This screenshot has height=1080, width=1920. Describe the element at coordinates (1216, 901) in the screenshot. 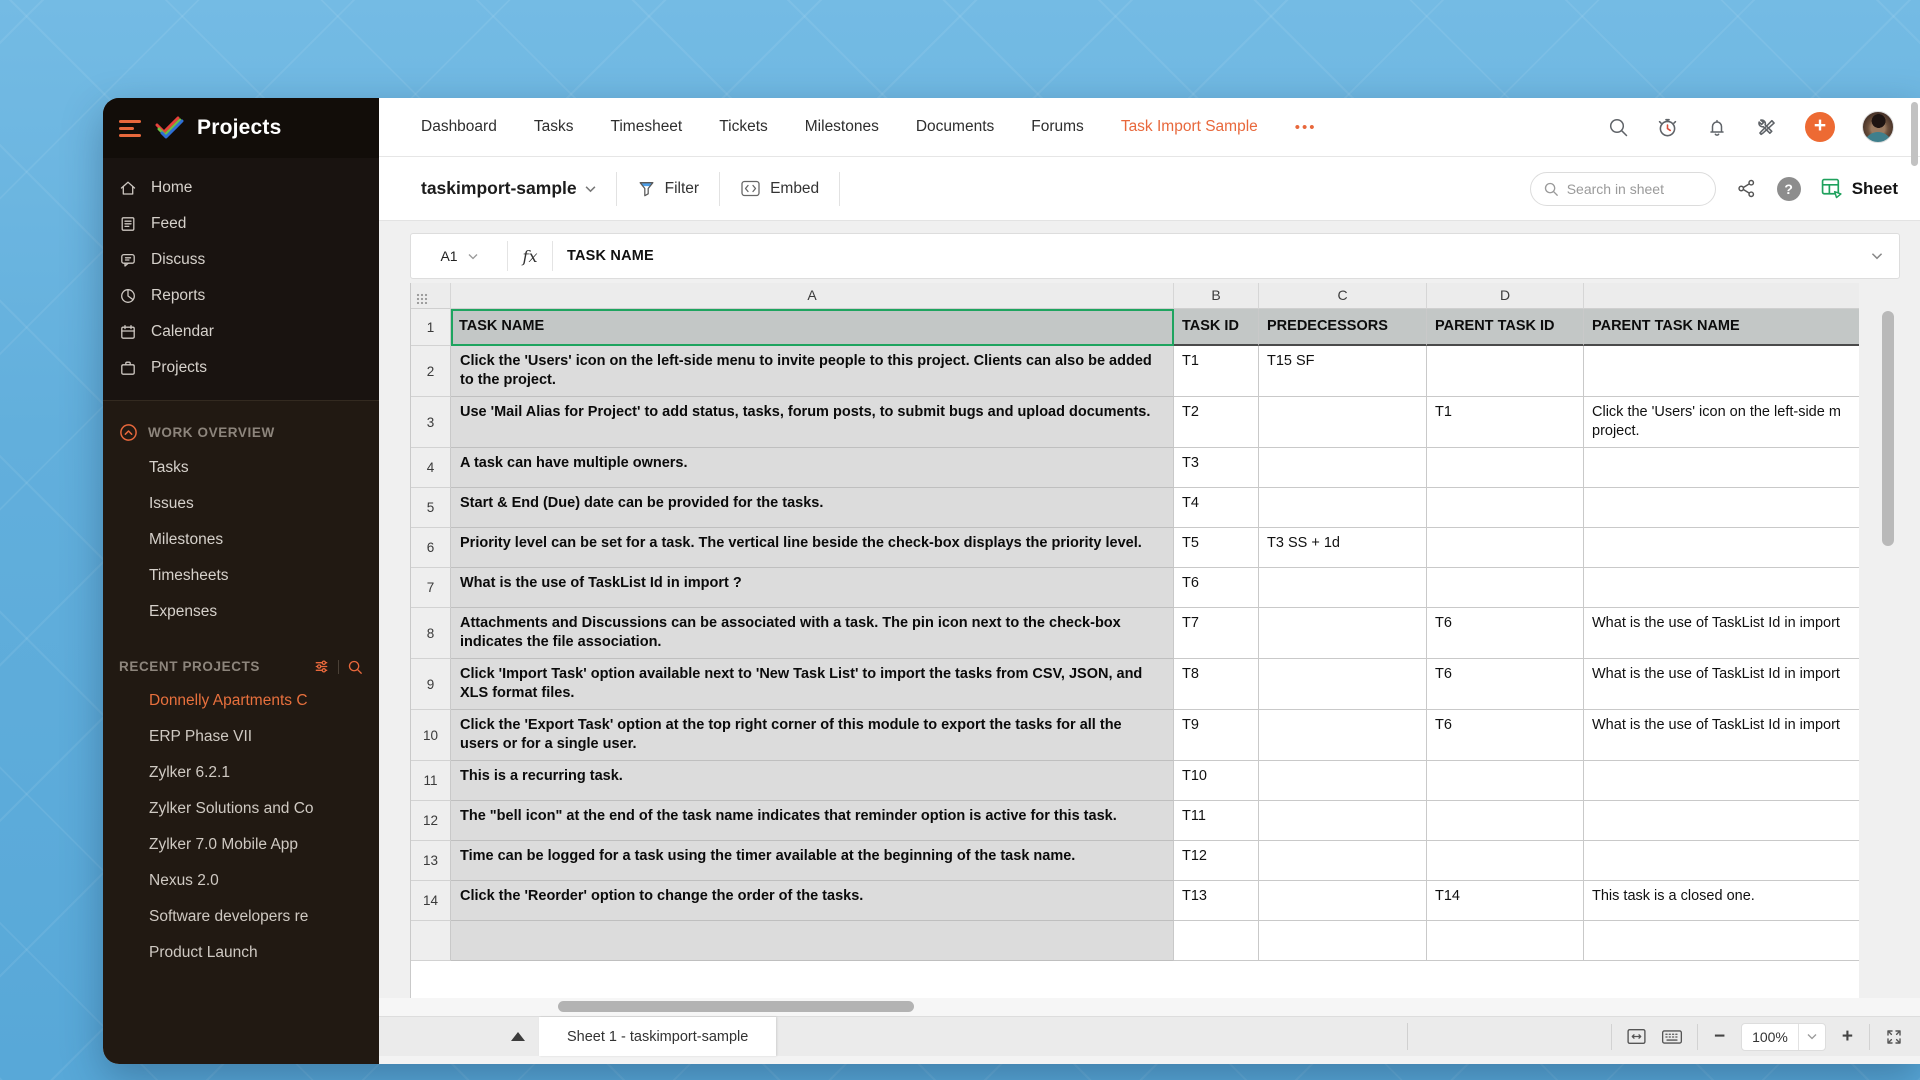

I see `task-id-cell: T13` at that location.